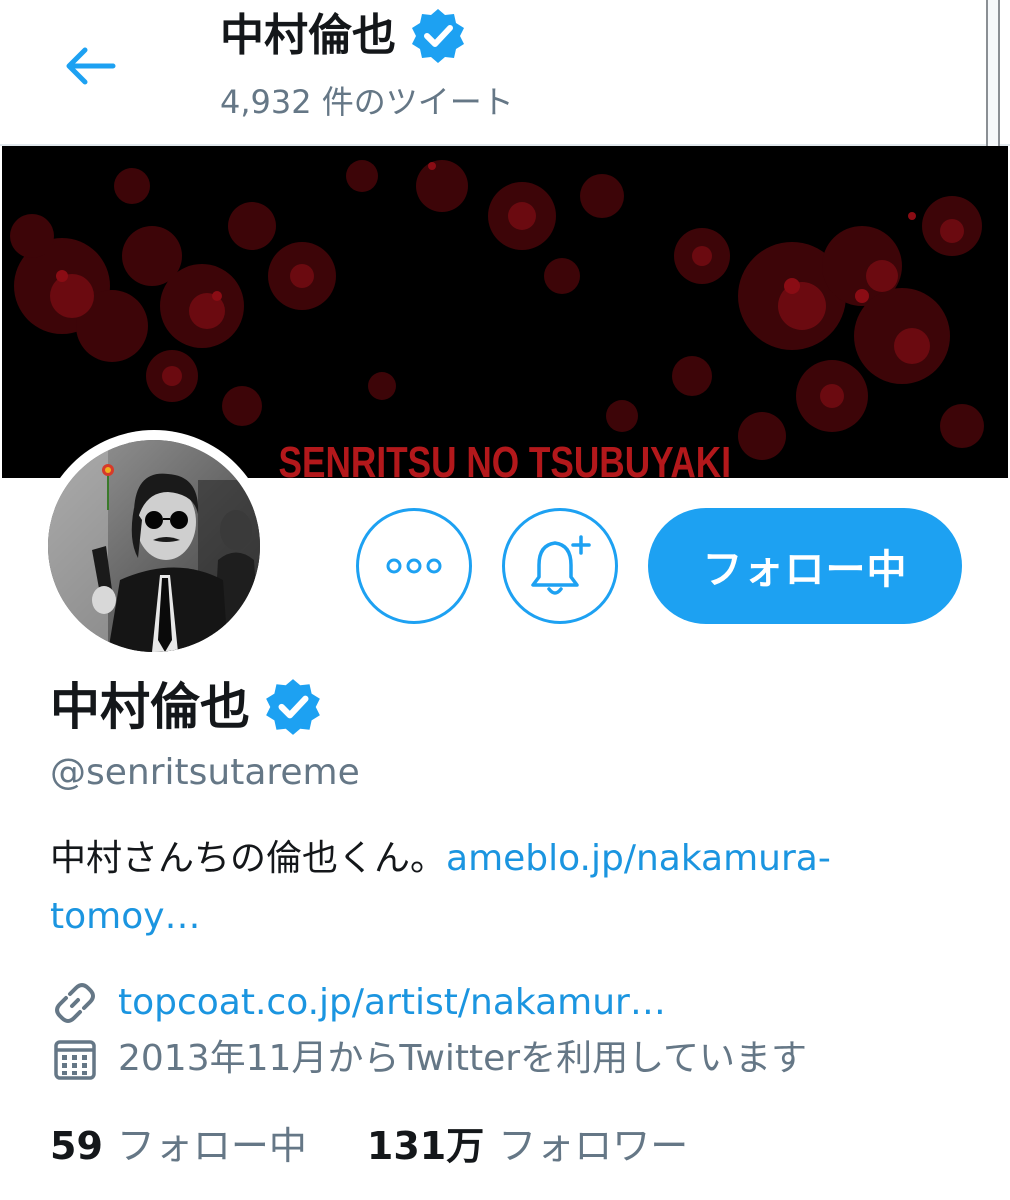 Image resolution: width=1010 pixels, height=1200 pixels. I want to click on more-dots-icon, so click(414, 566).